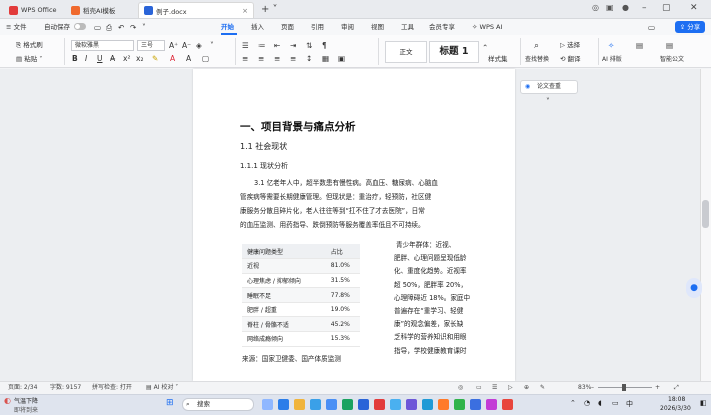 This screenshot has width=711, height=415. I want to click on tab-tools: 工具, so click(407, 27).